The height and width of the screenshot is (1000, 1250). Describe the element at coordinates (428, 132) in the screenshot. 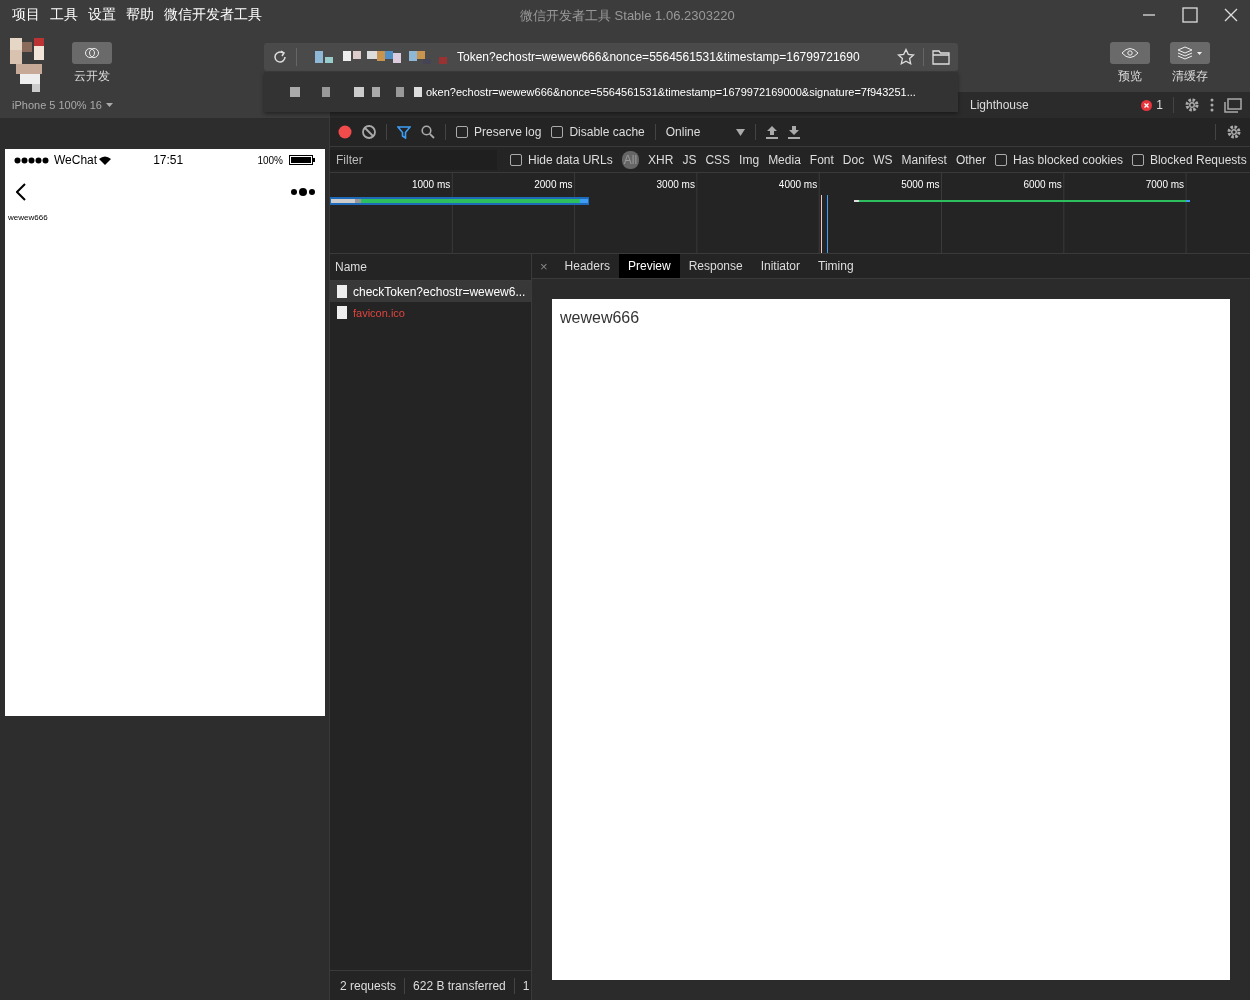

I see `search-icon` at that location.